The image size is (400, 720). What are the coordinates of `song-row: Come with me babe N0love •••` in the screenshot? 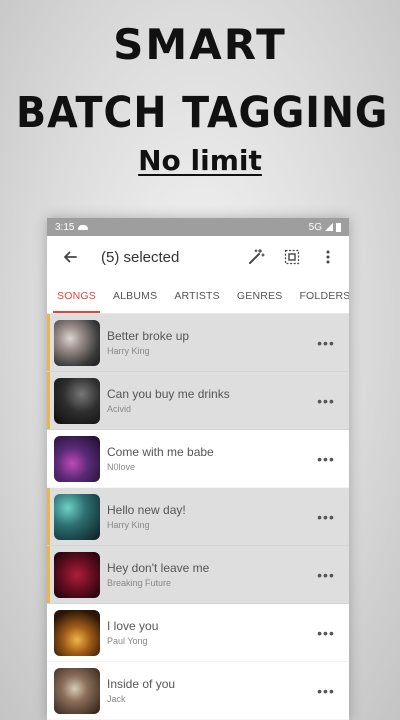 It's located at (198, 459).